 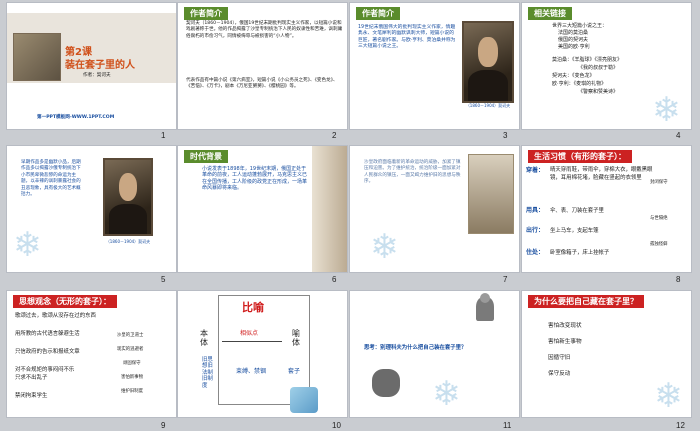 I want to click on slide-number: 2, so click(x=334, y=135).